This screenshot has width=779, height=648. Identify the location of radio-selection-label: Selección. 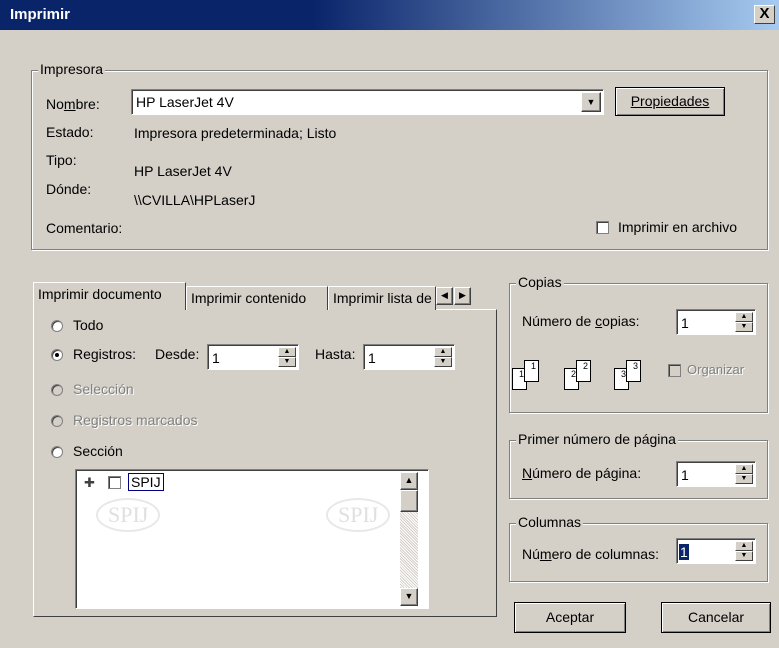
(103, 389).